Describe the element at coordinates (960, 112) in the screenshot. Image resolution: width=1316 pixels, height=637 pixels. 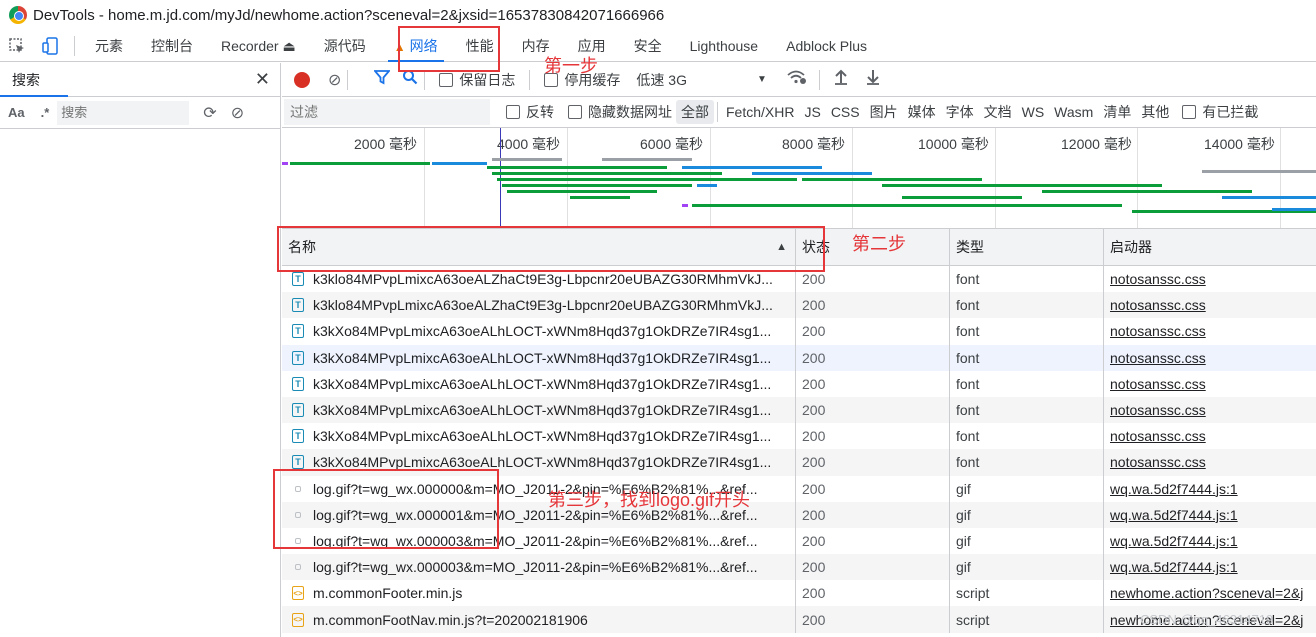
I see `filter-type-font: 字体` at that location.